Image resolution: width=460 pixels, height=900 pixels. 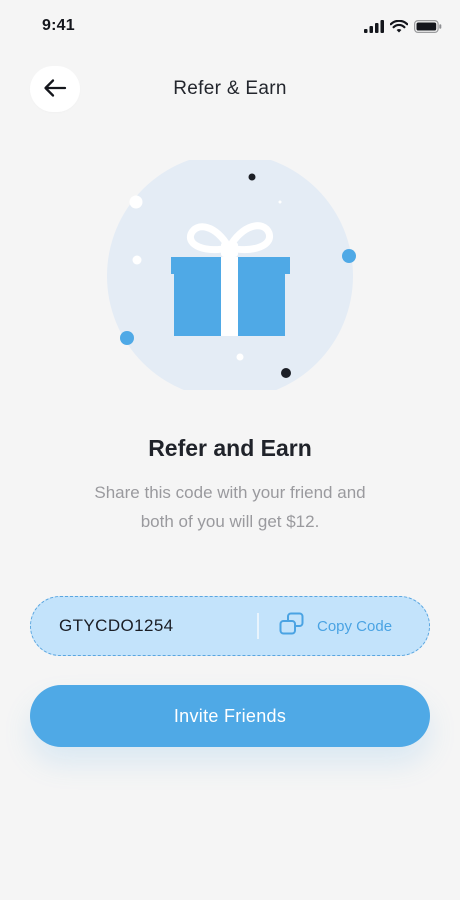 I want to click on status-bar: 9:41, so click(x=230, y=26).